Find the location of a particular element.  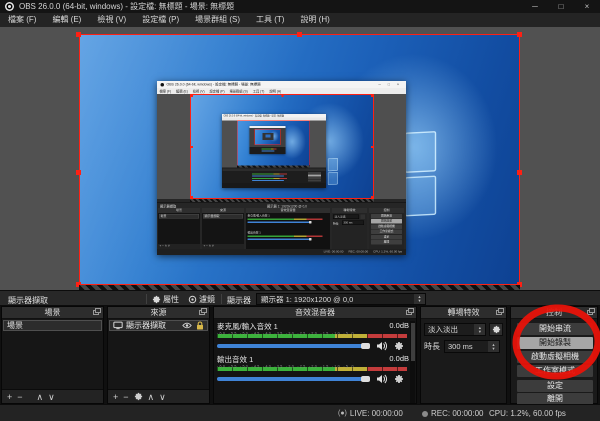

add-scene-button: + is located at coordinates (9, 397).